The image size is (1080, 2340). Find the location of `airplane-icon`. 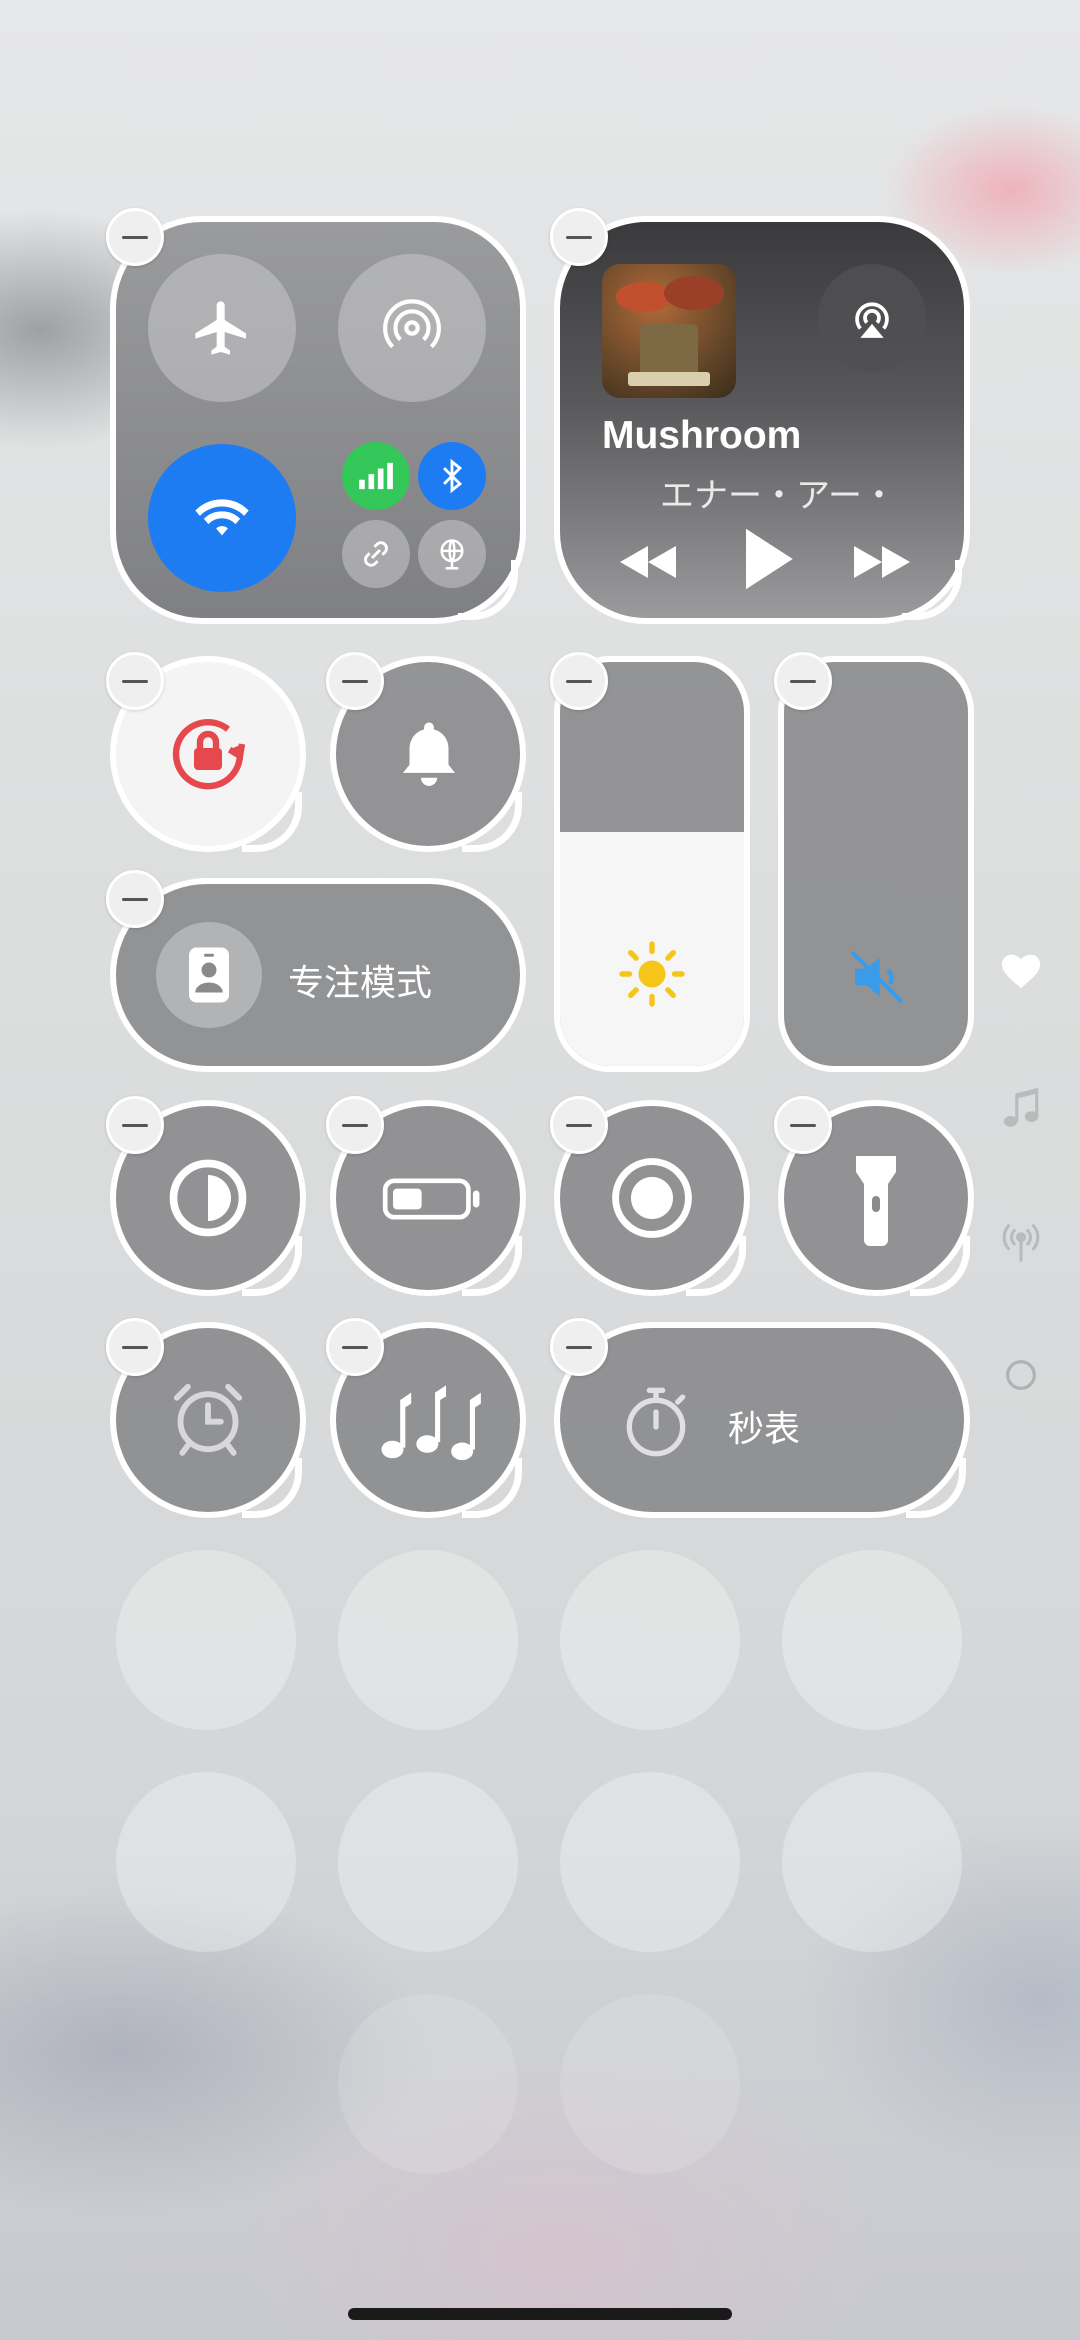

airplane-icon is located at coordinates (220, 328).